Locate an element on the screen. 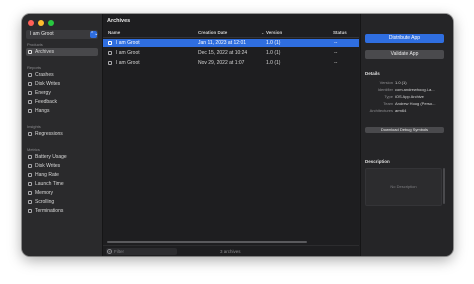  detail-key: Type is located at coordinates (388, 96).